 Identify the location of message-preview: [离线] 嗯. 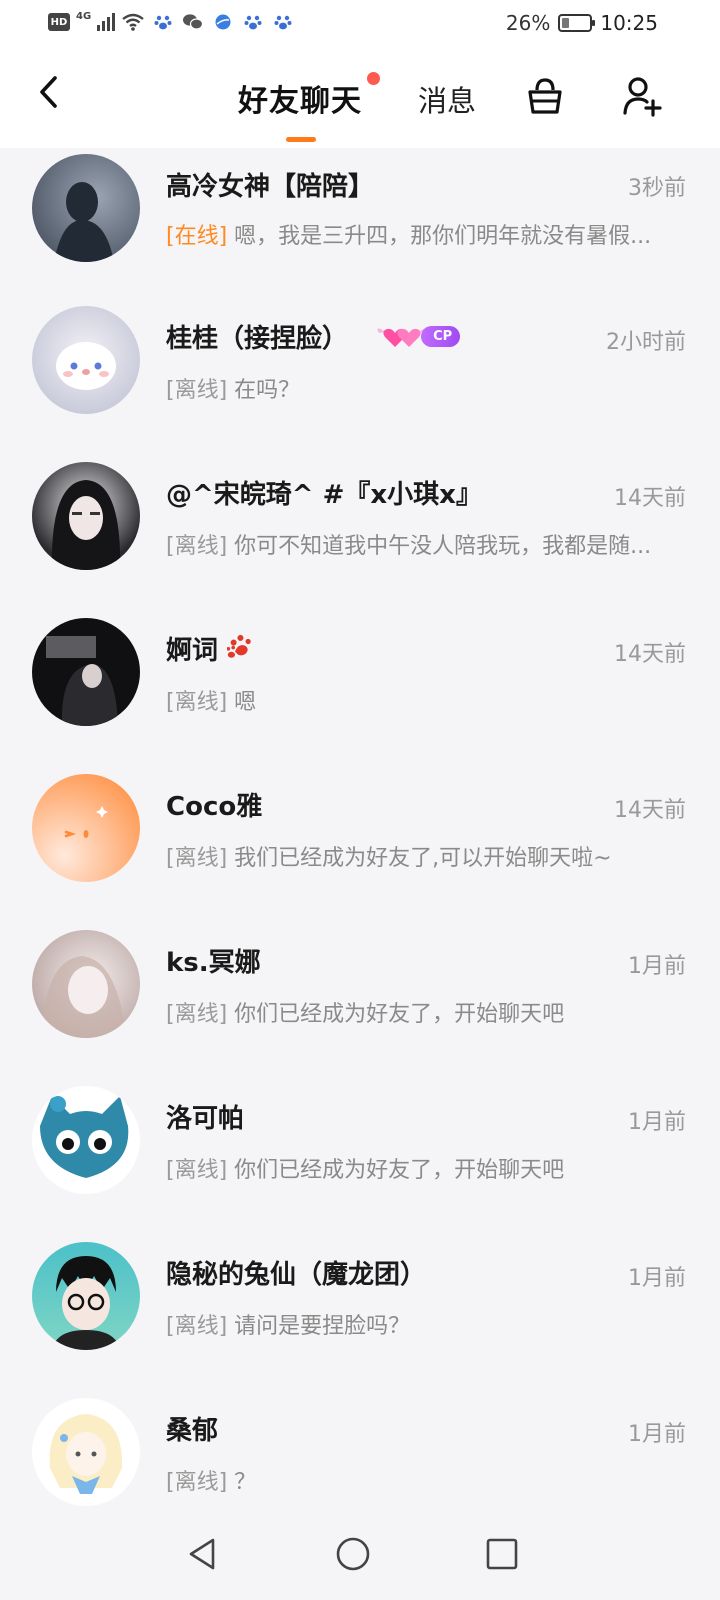
(426, 700).